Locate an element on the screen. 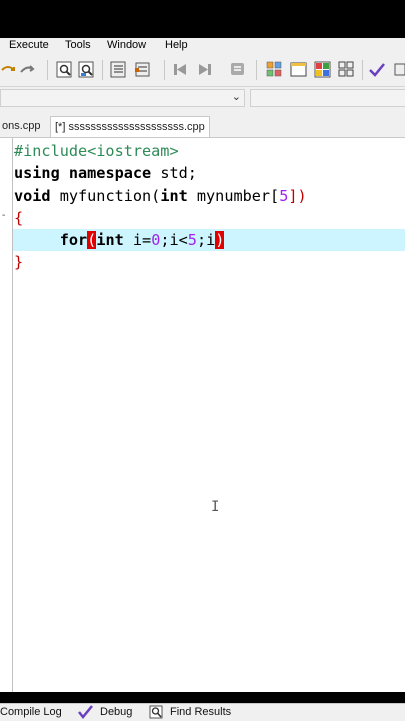 The image size is (405, 721). code-line-4: { is located at coordinates (19, 218).